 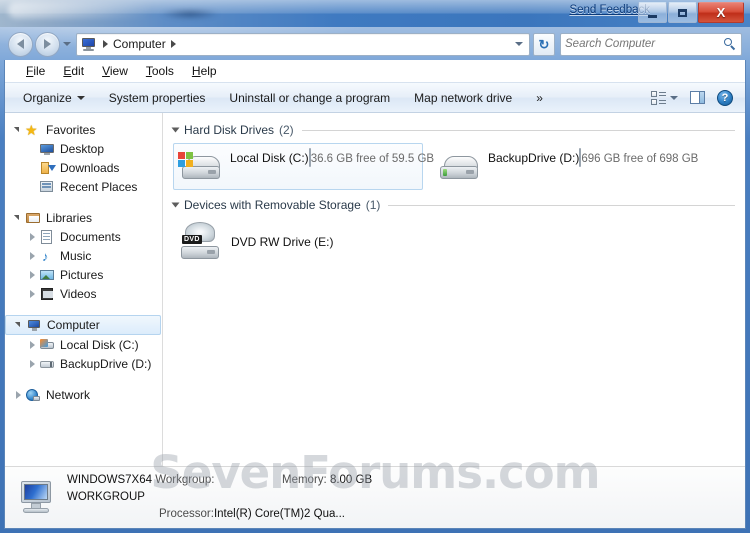 What do you see at coordinates (109, 480) in the screenshot?
I see `computer-name-value: WINDOWS7X64` at bounding box center [109, 480].